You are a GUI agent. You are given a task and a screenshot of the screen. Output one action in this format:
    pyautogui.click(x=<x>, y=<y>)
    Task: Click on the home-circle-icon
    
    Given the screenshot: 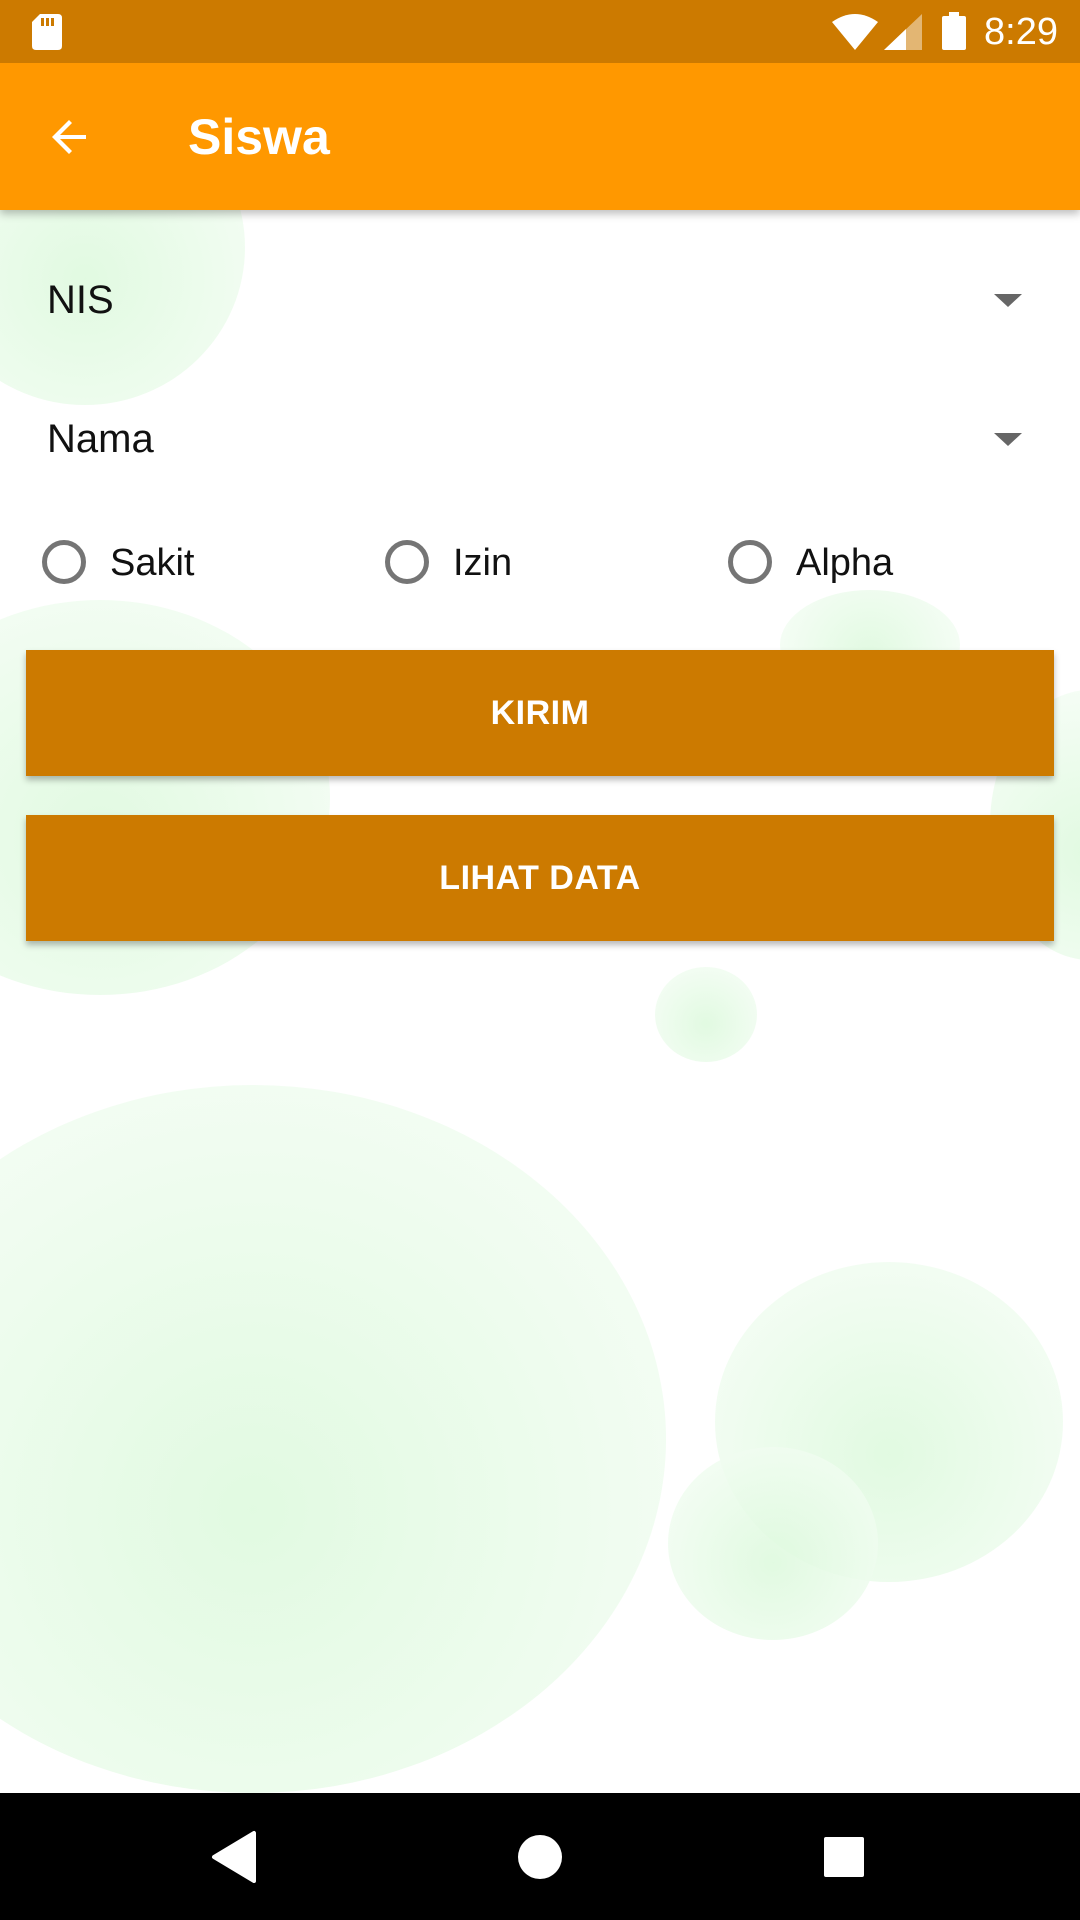 What is the action you would take?
    pyautogui.click(x=540, y=1857)
    